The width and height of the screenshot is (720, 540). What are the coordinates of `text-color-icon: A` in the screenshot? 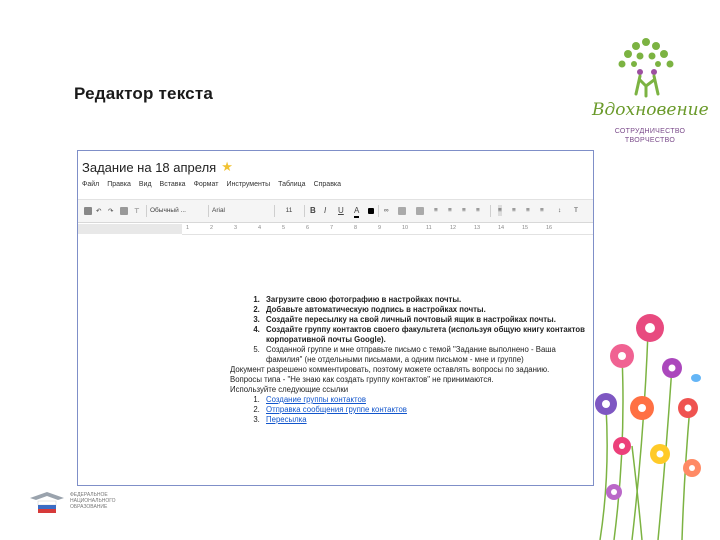 It's located at (357, 211).